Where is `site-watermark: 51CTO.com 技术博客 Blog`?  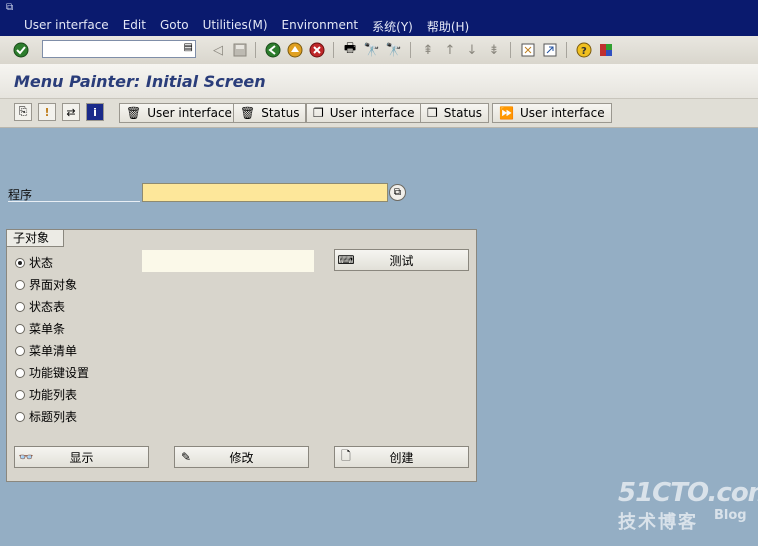 site-watermark: 51CTO.com 技术博客 Blog is located at coordinates (688, 506).